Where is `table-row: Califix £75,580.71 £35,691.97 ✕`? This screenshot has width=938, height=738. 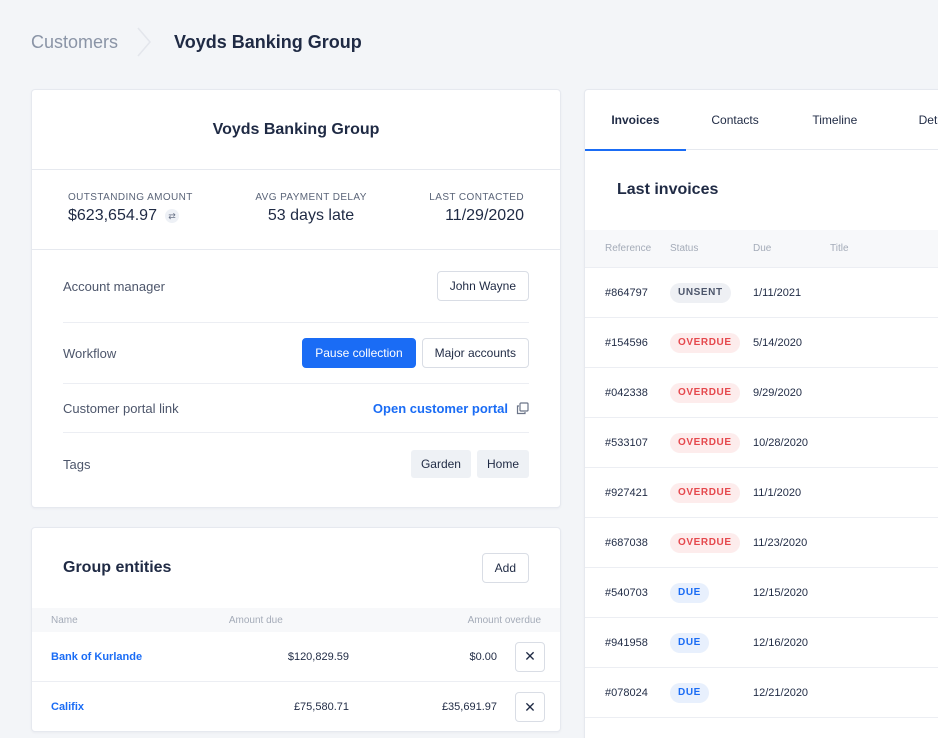 table-row: Califix £75,580.71 £35,691.97 ✕ is located at coordinates (296, 707).